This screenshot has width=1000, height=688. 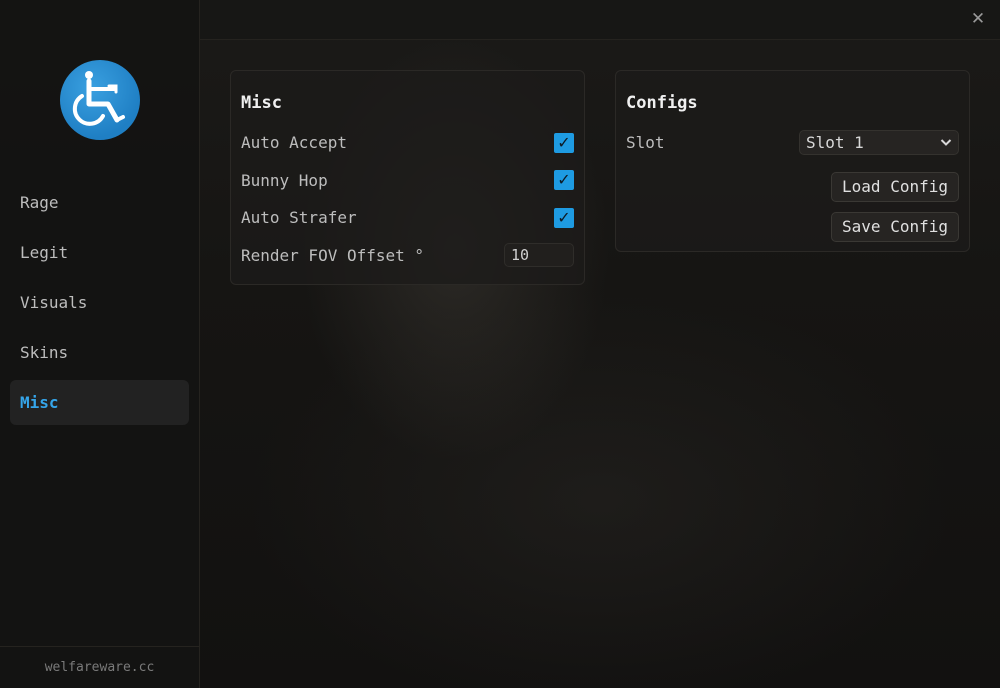 What do you see at coordinates (99, 352) in the screenshot?
I see `sidebar-item-skins: Skins` at bounding box center [99, 352].